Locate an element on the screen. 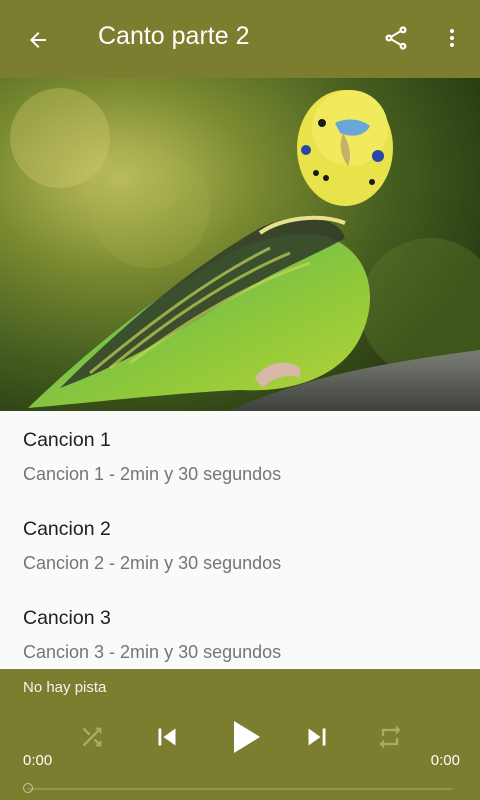 The image size is (480, 800). app-bar: Canto parte 2 is located at coordinates (240, 39).